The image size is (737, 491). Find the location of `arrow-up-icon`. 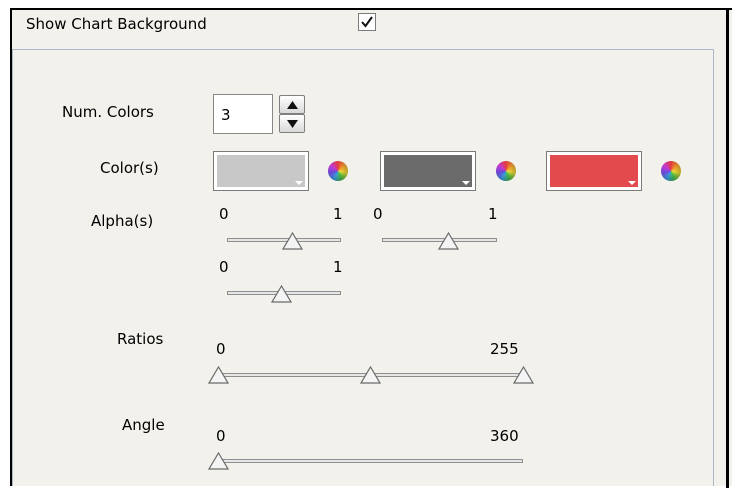

arrow-up-icon is located at coordinates (292, 105).